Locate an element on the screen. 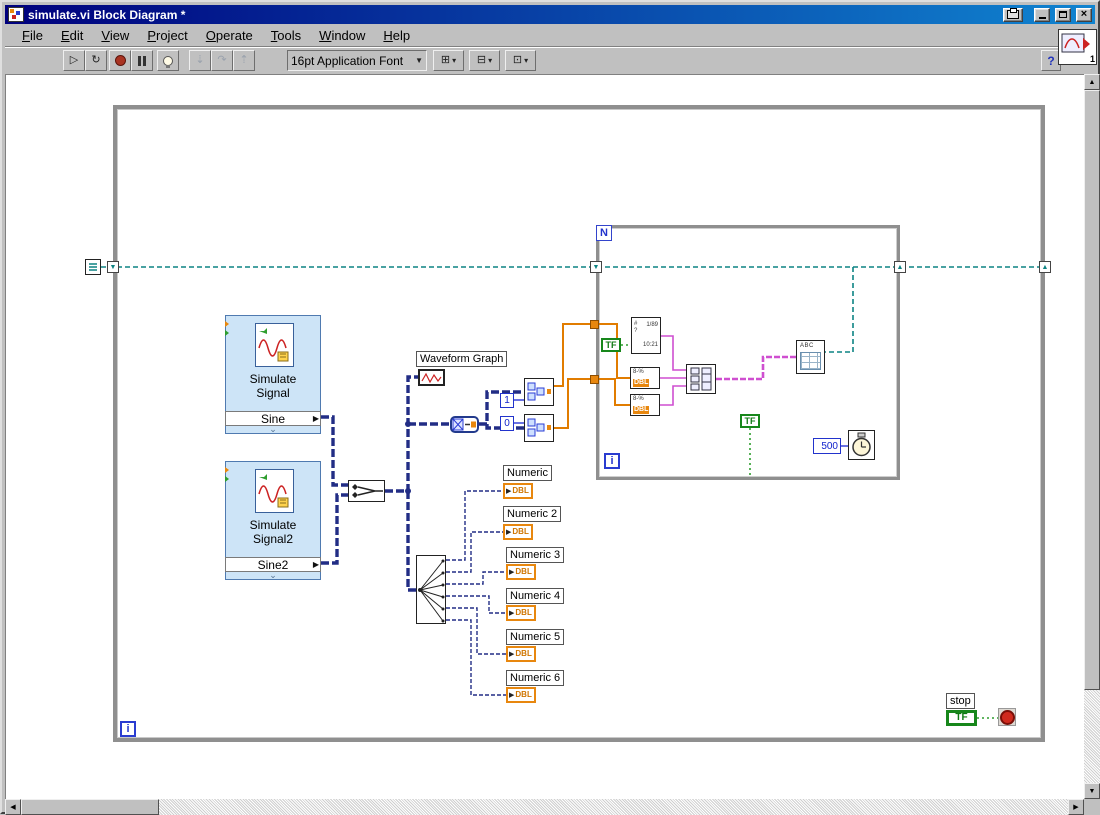 The width and height of the screenshot is (1100, 815). vi-icon-graphic is located at coordinates (1075, 43).